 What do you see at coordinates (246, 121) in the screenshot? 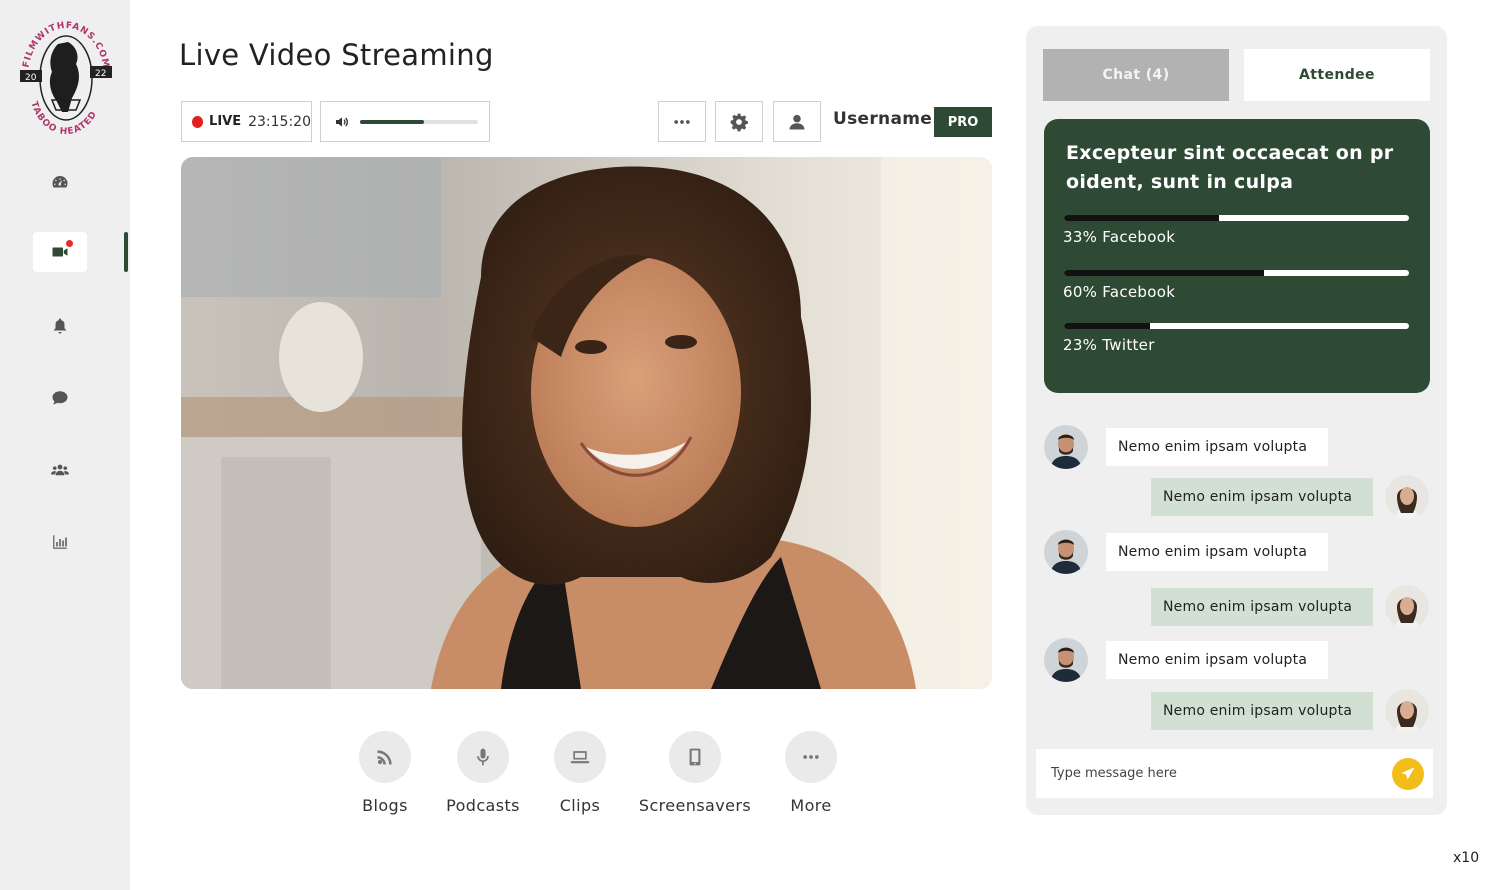
I see `live-indicator: LIVE 23:15:20` at bounding box center [246, 121].